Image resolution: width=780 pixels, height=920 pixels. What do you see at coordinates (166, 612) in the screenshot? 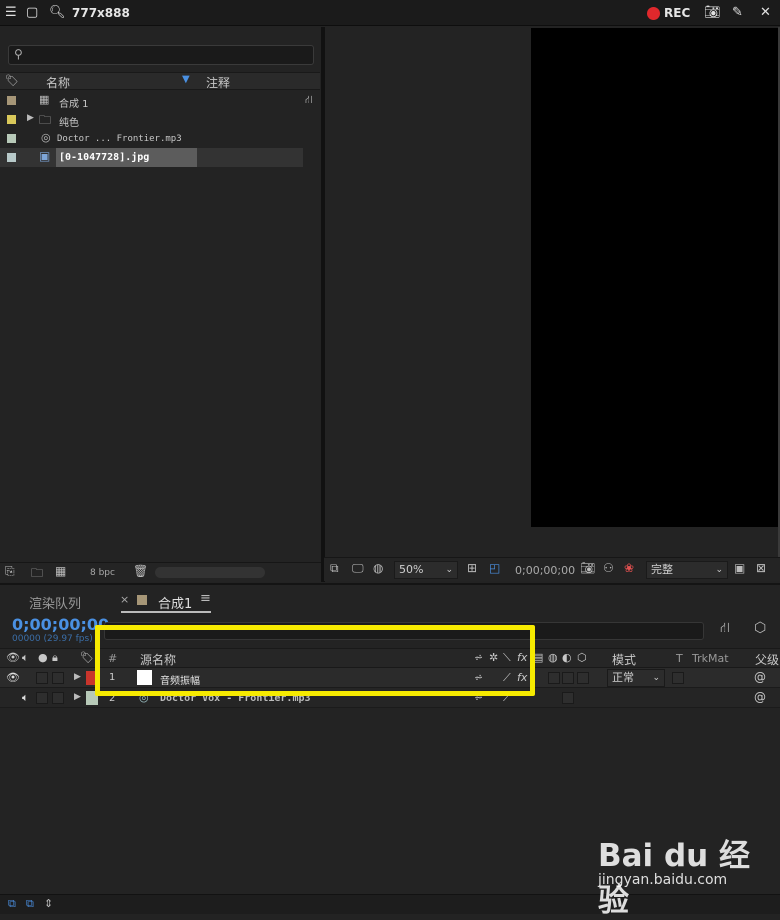
I see `active-tab-underline` at bounding box center [166, 612].